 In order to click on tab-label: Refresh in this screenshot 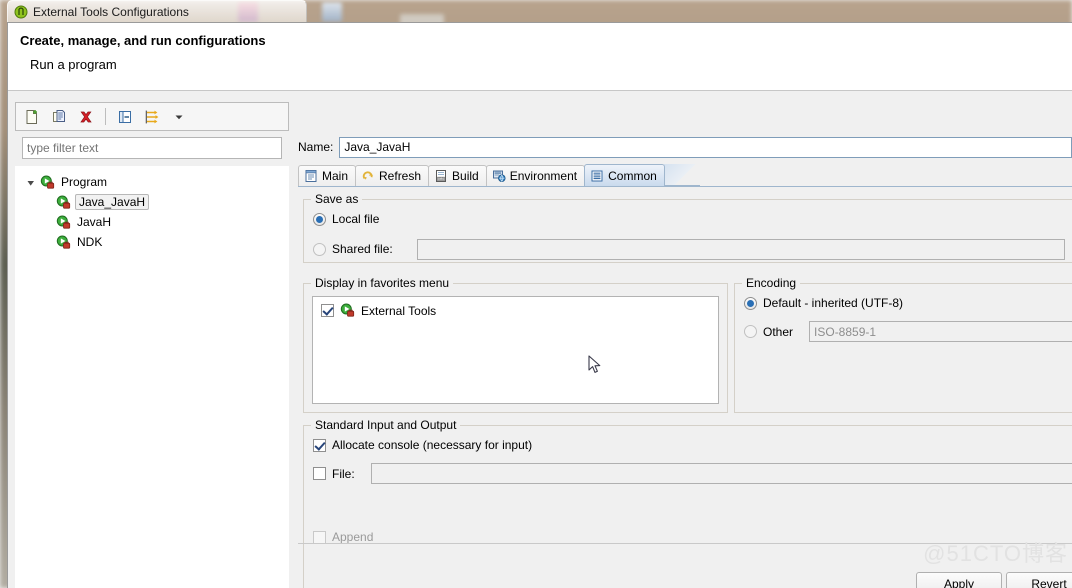, I will do `click(400, 176)`.